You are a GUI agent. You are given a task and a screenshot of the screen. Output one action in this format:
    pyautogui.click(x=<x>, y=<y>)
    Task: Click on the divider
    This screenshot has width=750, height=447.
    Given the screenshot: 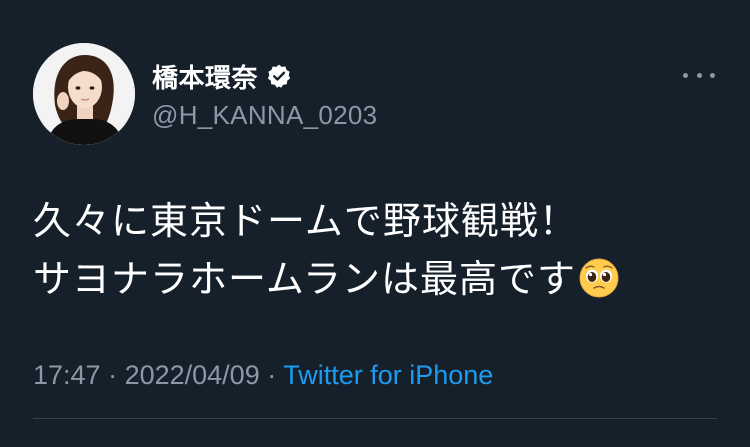 What is the action you would take?
    pyautogui.click(x=375, y=418)
    